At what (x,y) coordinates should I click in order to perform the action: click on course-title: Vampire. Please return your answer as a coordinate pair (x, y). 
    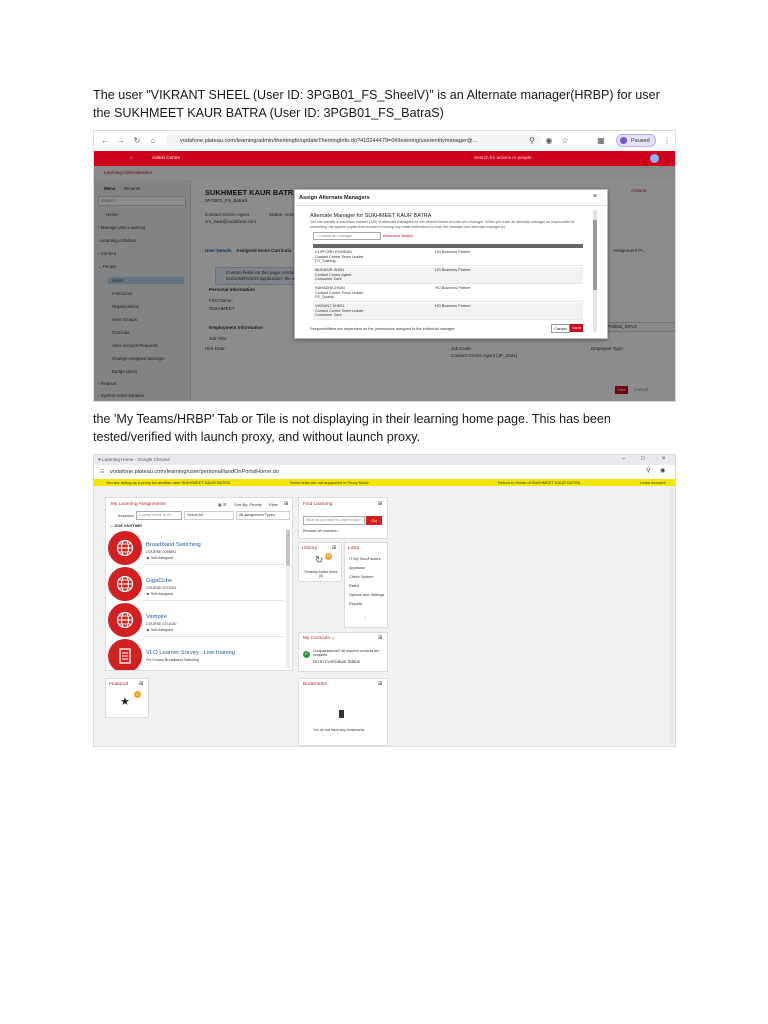
    Looking at the image, I should click on (156, 617).